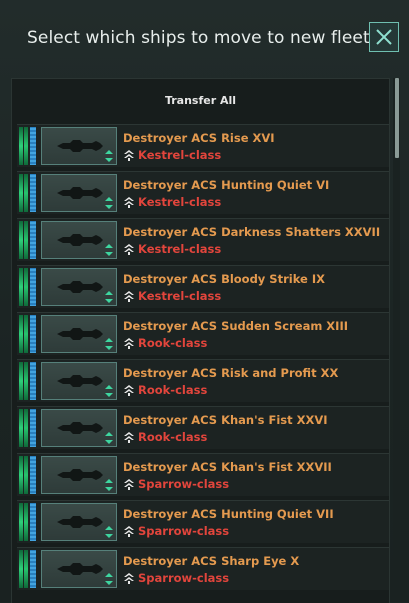 The width and height of the screenshot is (409, 603). I want to click on ship-row: Destroyer ACS Sharp Eye X Sparrow-class, so click(203, 568).